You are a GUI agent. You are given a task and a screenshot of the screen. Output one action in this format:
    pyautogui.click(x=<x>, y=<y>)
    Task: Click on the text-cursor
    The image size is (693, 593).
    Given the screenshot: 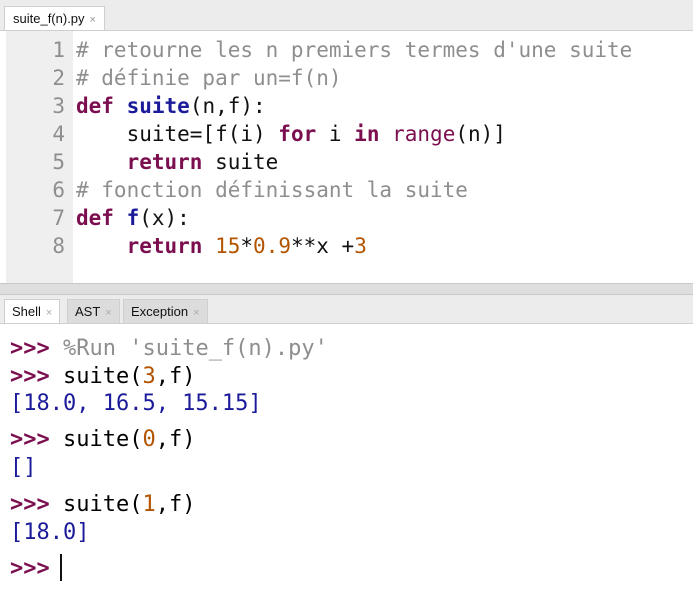 What is the action you would take?
    pyautogui.click(x=61, y=567)
    